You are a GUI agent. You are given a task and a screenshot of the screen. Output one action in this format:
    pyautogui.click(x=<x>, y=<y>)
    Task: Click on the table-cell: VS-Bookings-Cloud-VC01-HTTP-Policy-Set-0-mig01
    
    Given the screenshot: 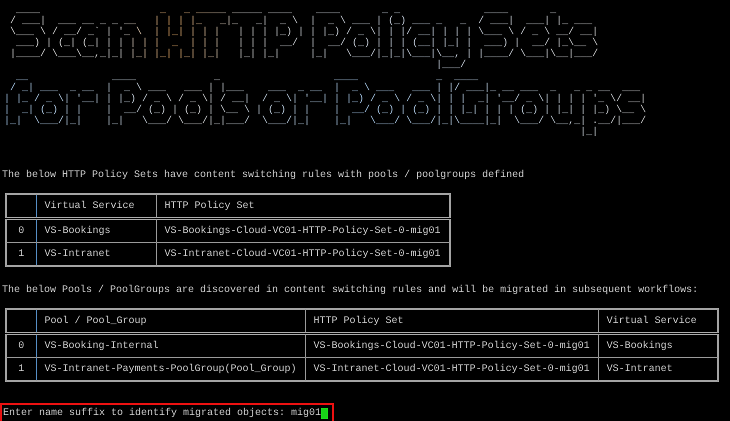 What is the action you would take?
    pyautogui.click(x=451, y=346)
    